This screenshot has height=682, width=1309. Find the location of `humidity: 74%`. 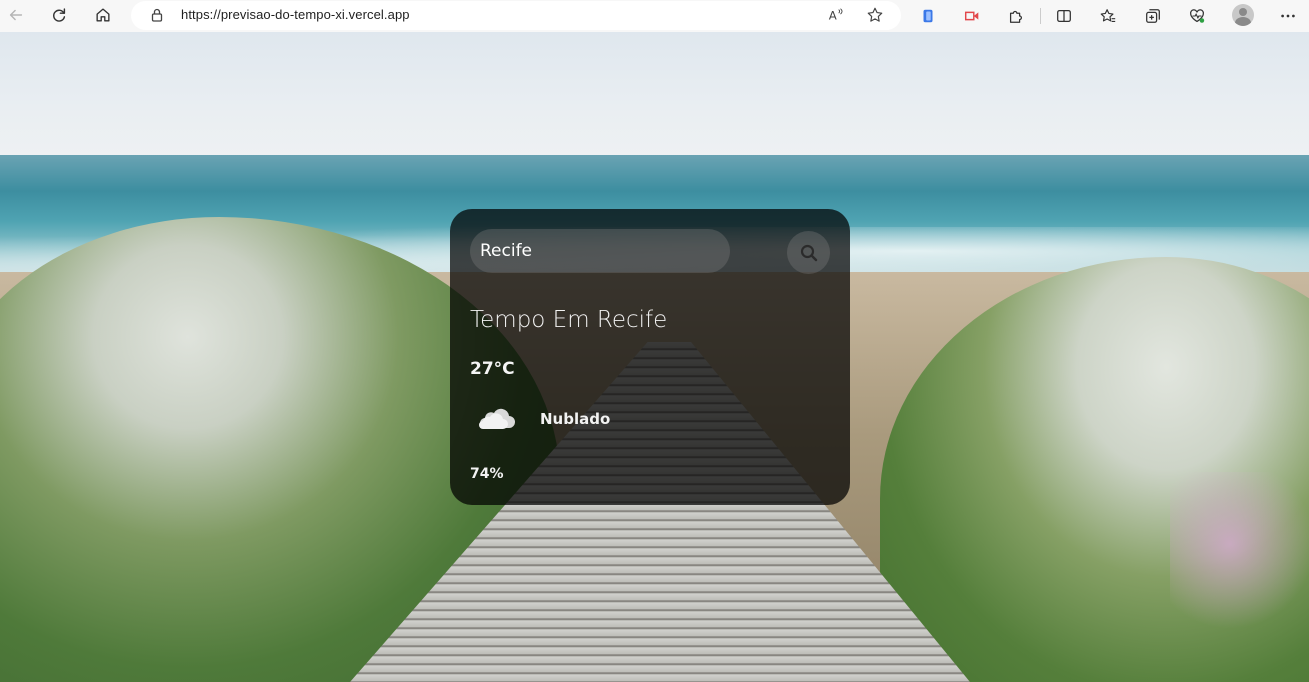

humidity: 74% is located at coordinates (487, 474).